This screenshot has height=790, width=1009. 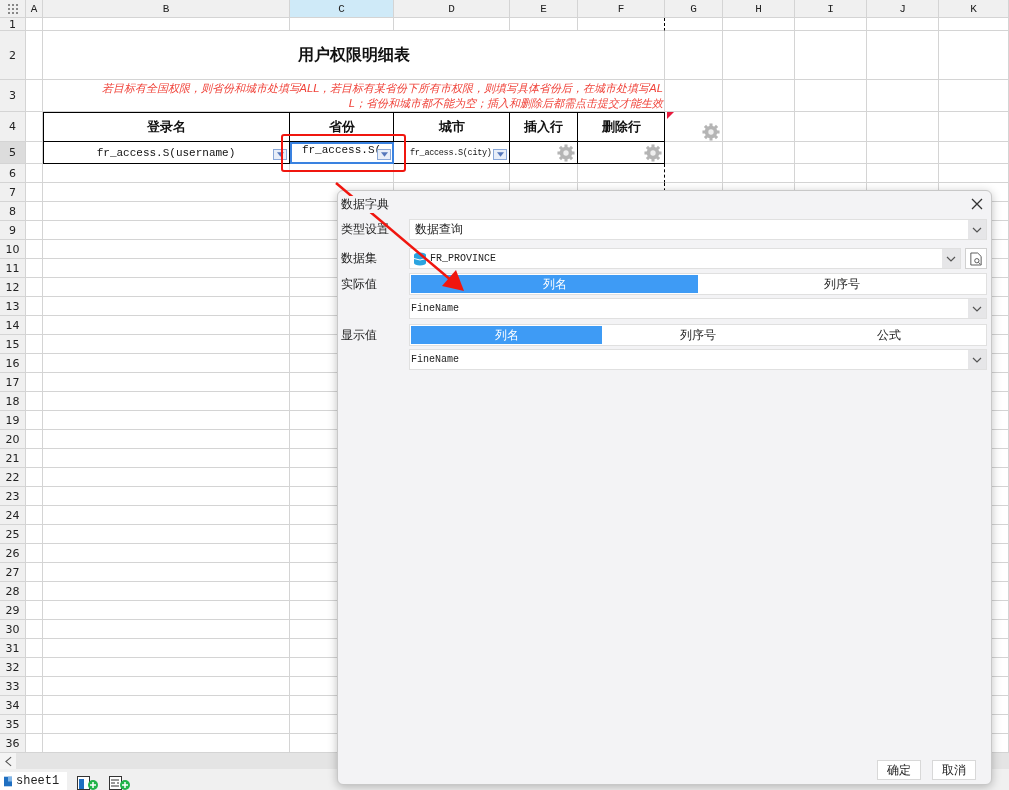 I want to click on row-number: 10, so click(x=13, y=249).